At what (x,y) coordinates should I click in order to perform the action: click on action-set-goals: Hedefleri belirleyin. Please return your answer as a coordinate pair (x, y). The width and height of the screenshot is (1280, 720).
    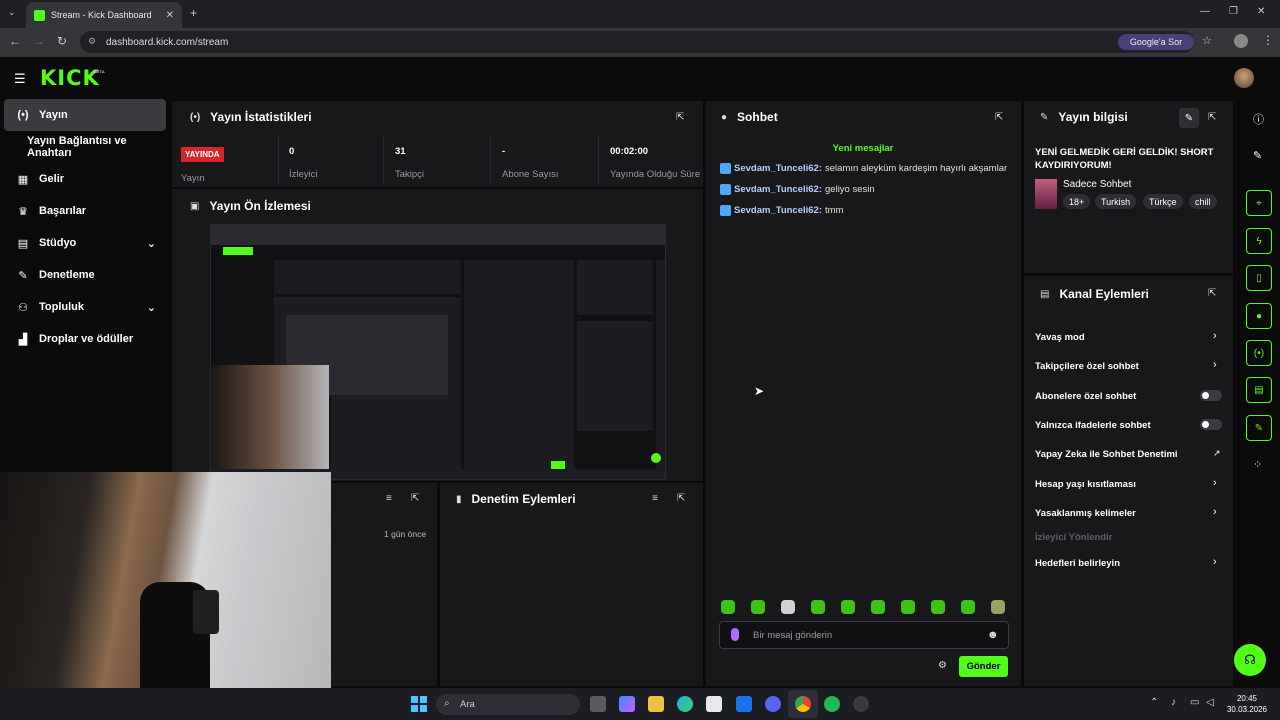
    Looking at the image, I should click on (1077, 563).